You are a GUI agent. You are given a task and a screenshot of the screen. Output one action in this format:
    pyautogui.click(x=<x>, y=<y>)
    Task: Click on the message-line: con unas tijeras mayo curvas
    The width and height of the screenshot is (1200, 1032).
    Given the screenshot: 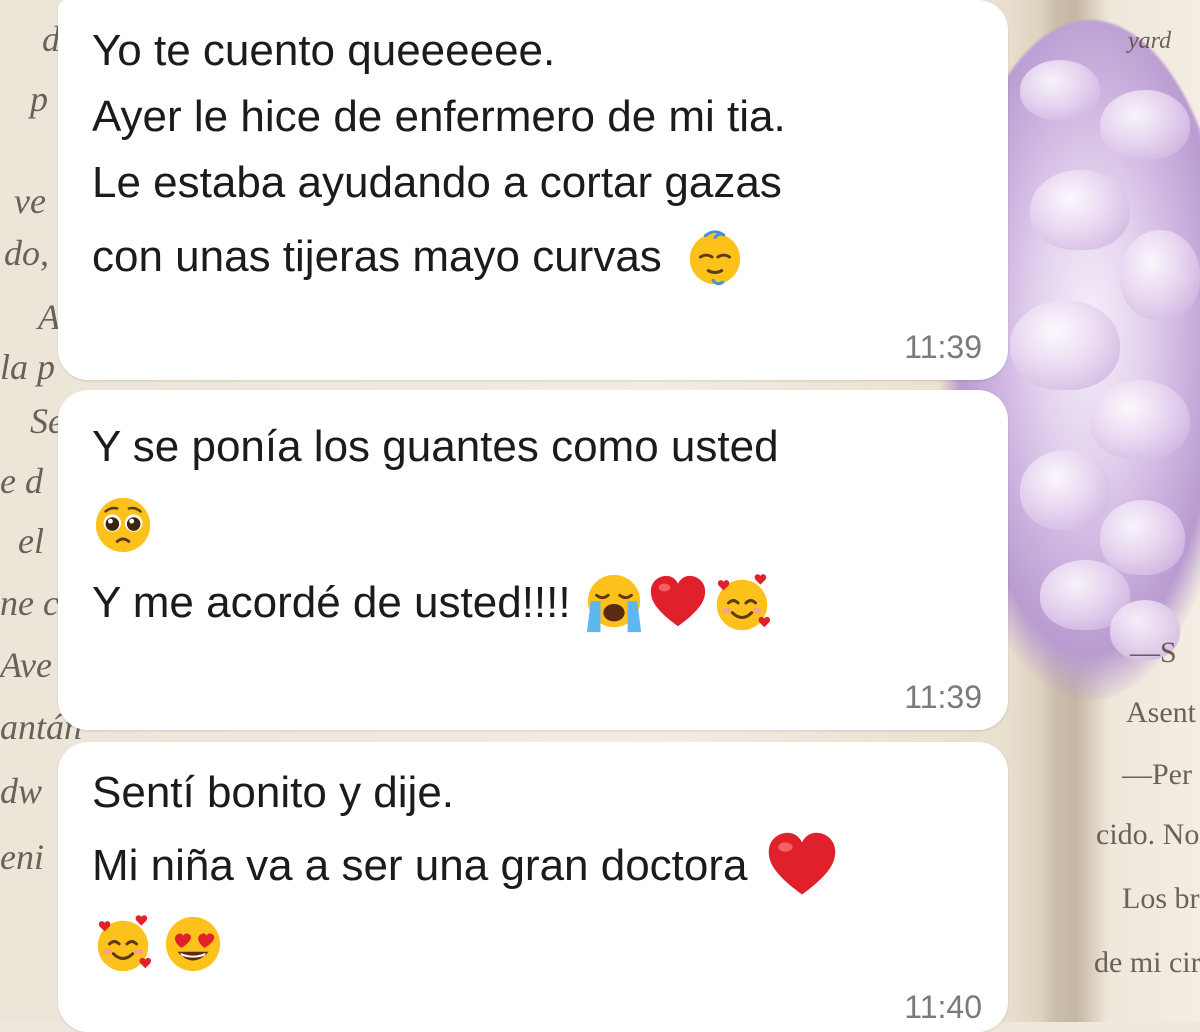 What is the action you would take?
    pyautogui.click(x=535, y=257)
    